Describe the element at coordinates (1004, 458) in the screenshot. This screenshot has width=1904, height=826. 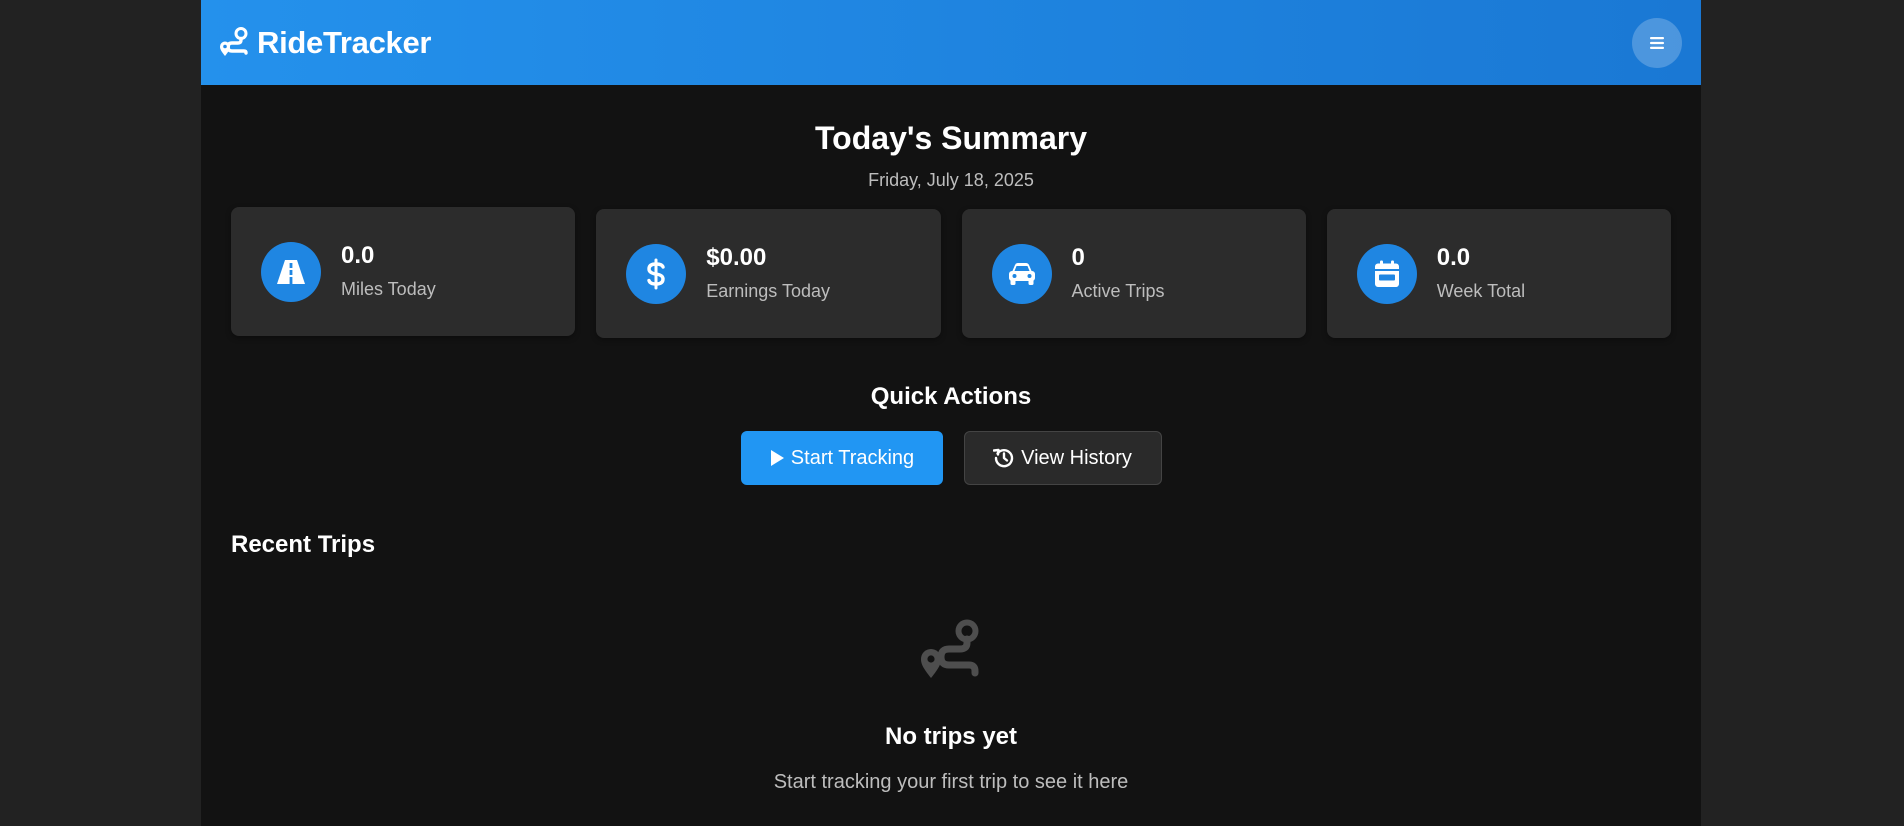
I see `history-icon` at that location.